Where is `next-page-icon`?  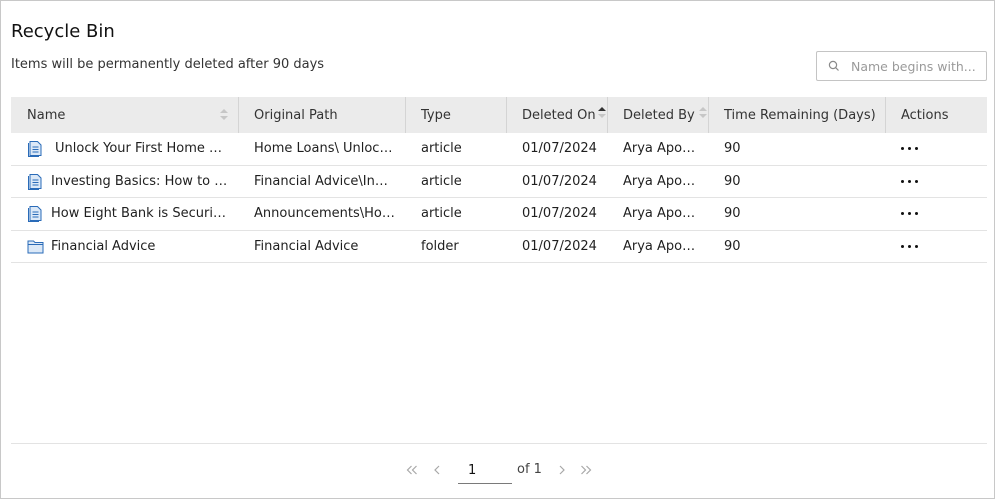 next-page-icon is located at coordinates (562, 470).